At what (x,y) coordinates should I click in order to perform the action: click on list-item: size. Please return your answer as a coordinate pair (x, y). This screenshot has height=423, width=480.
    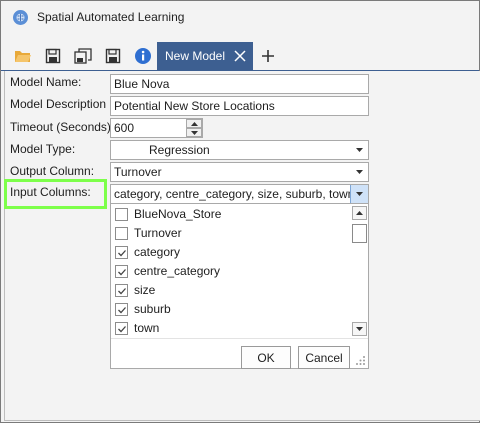
    Looking at the image, I should click on (233, 290).